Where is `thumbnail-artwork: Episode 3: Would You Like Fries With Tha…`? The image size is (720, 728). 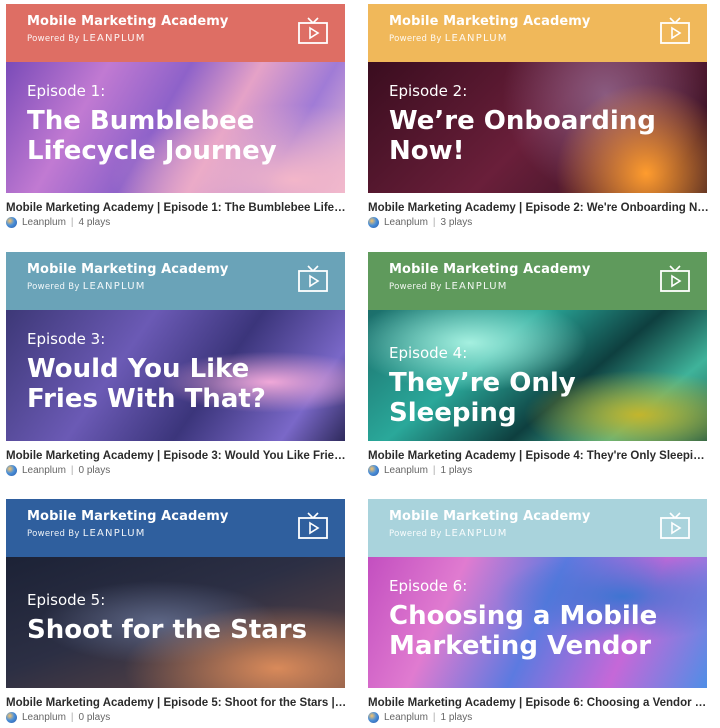 thumbnail-artwork: Episode 3: Would You Like Fries With Tha… is located at coordinates (175, 375).